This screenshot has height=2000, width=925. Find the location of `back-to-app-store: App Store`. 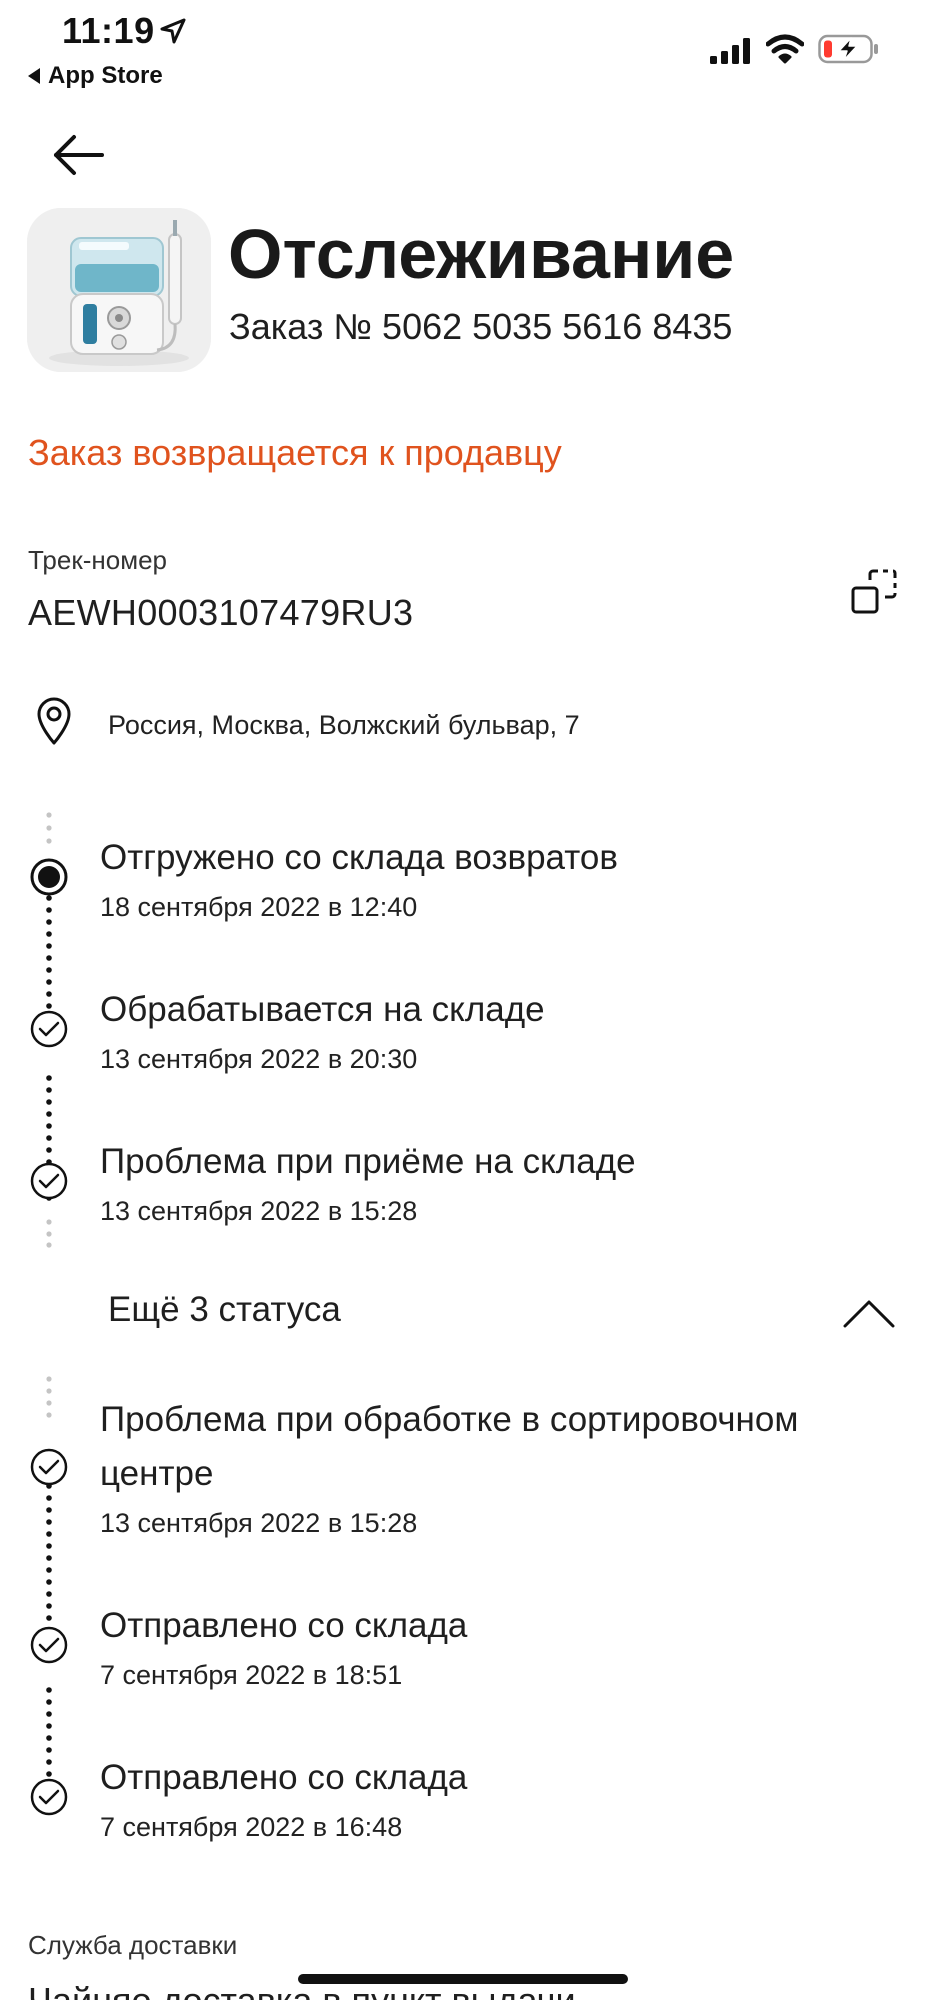

back-to-app-store: App Store is located at coordinates (95, 76).